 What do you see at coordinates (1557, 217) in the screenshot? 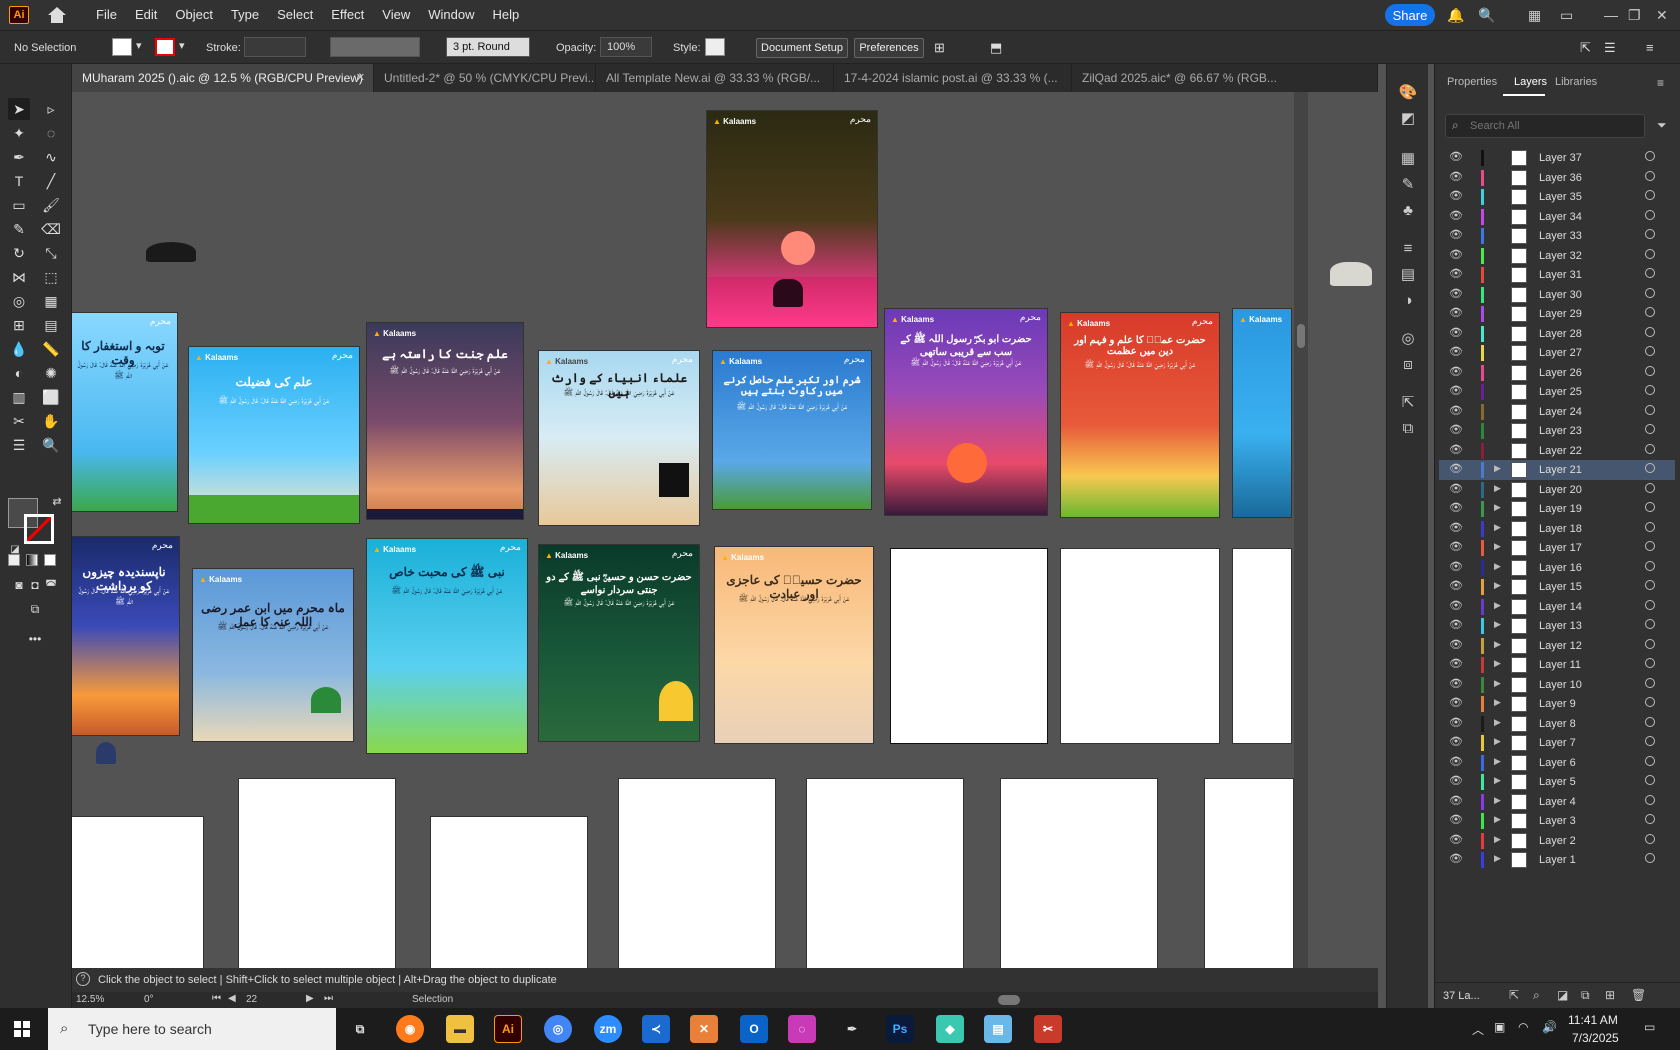
I see `layer-row: 👁 Layer 34` at bounding box center [1557, 217].